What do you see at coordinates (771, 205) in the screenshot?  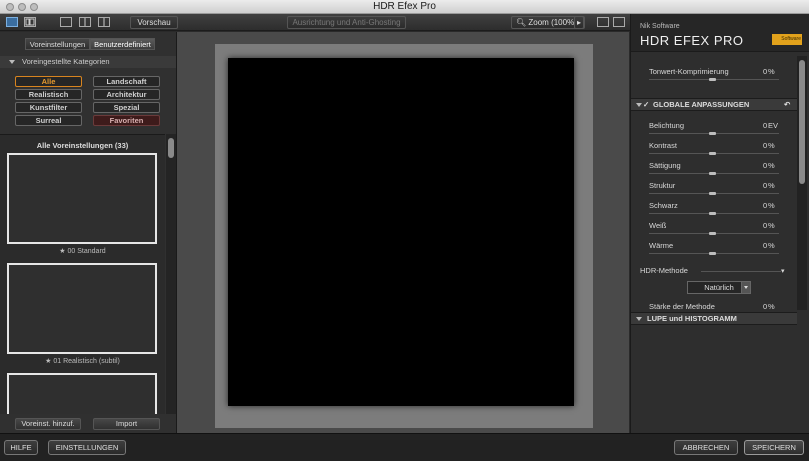 I see `black-unit: %` at bounding box center [771, 205].